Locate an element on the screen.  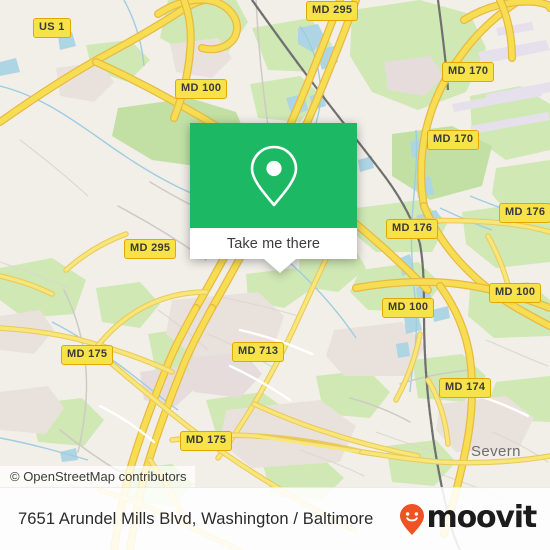
road-shield-md-170-second: MD 170 is located at coordinates (453, 140).